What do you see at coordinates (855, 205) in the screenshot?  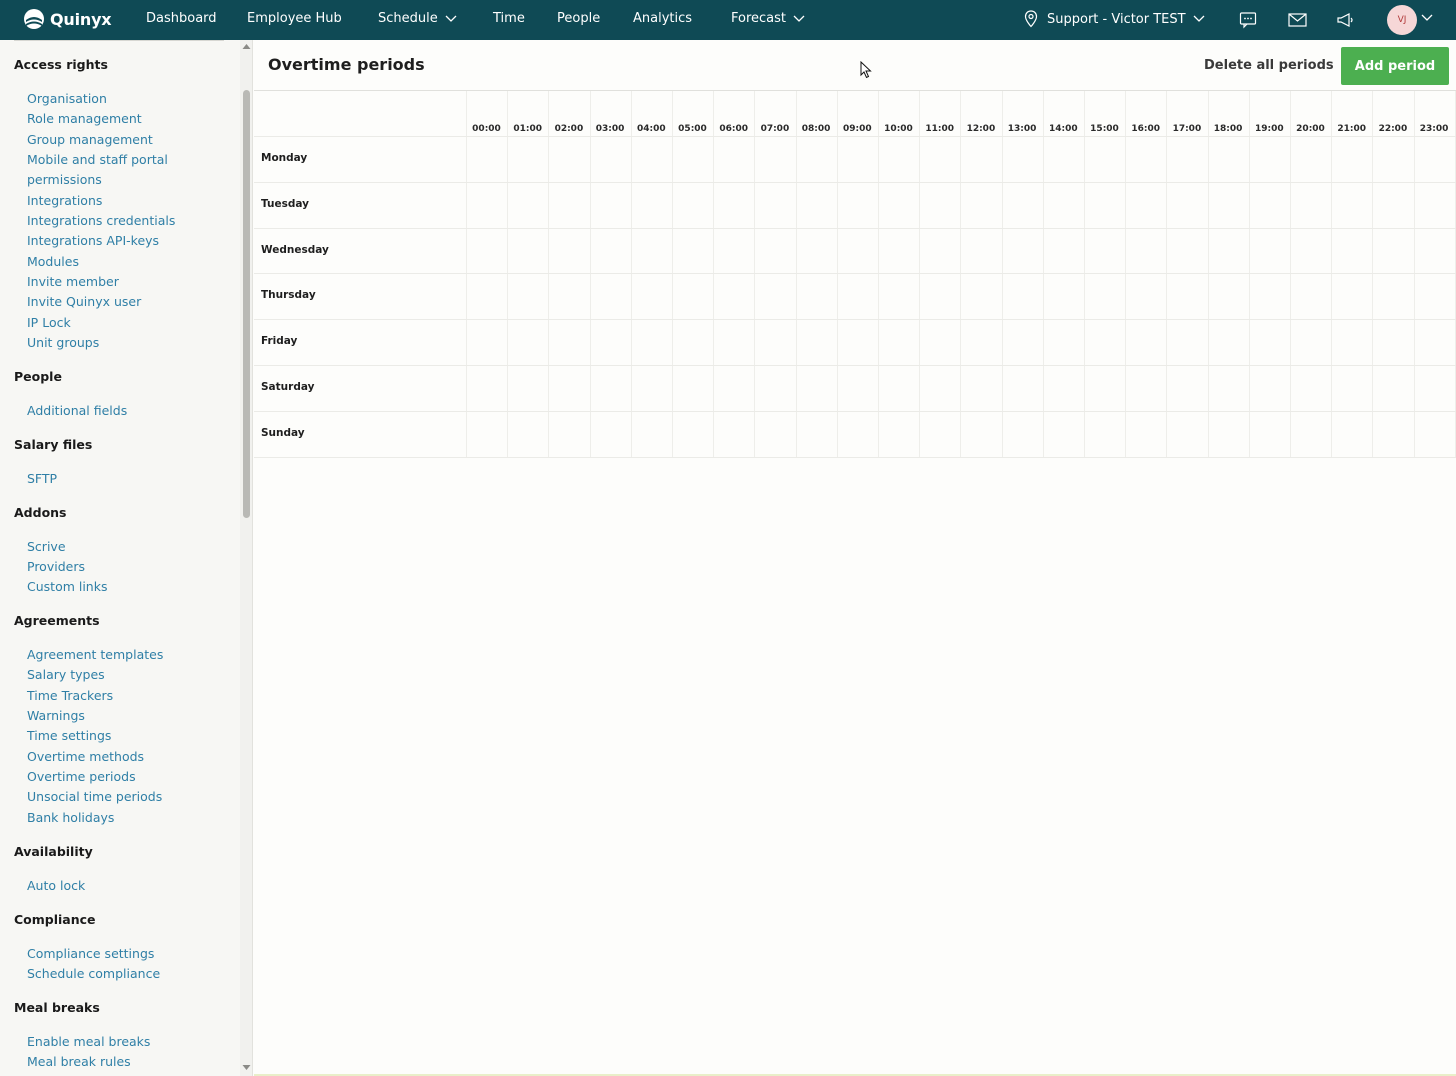 I see `day-row: Tuesday` at bounding box center [855, 205].